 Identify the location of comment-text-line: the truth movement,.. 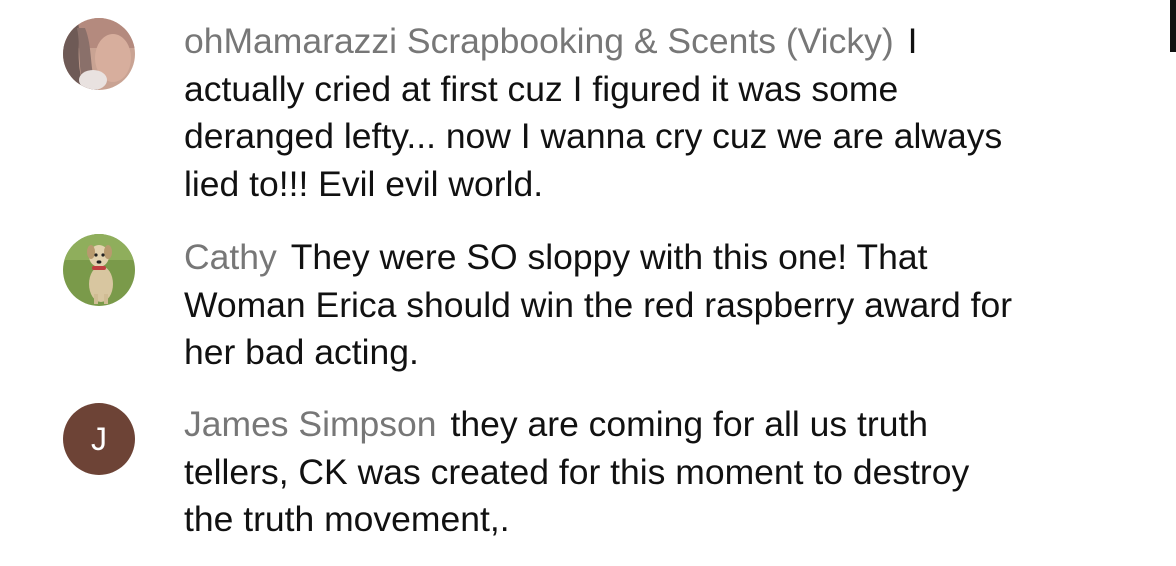
(347, 519).